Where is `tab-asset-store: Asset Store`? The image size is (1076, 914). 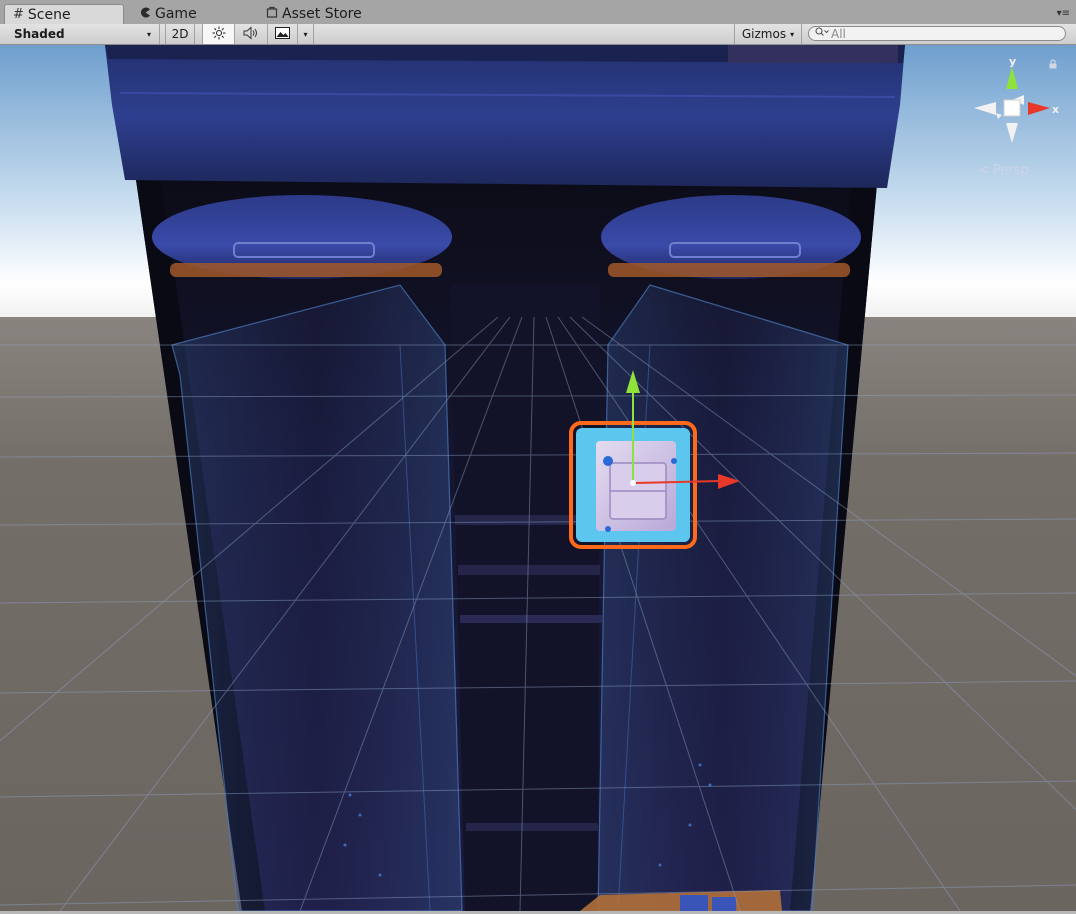 tab-asset-store: Asset Store is located at coordinates (323, 14).